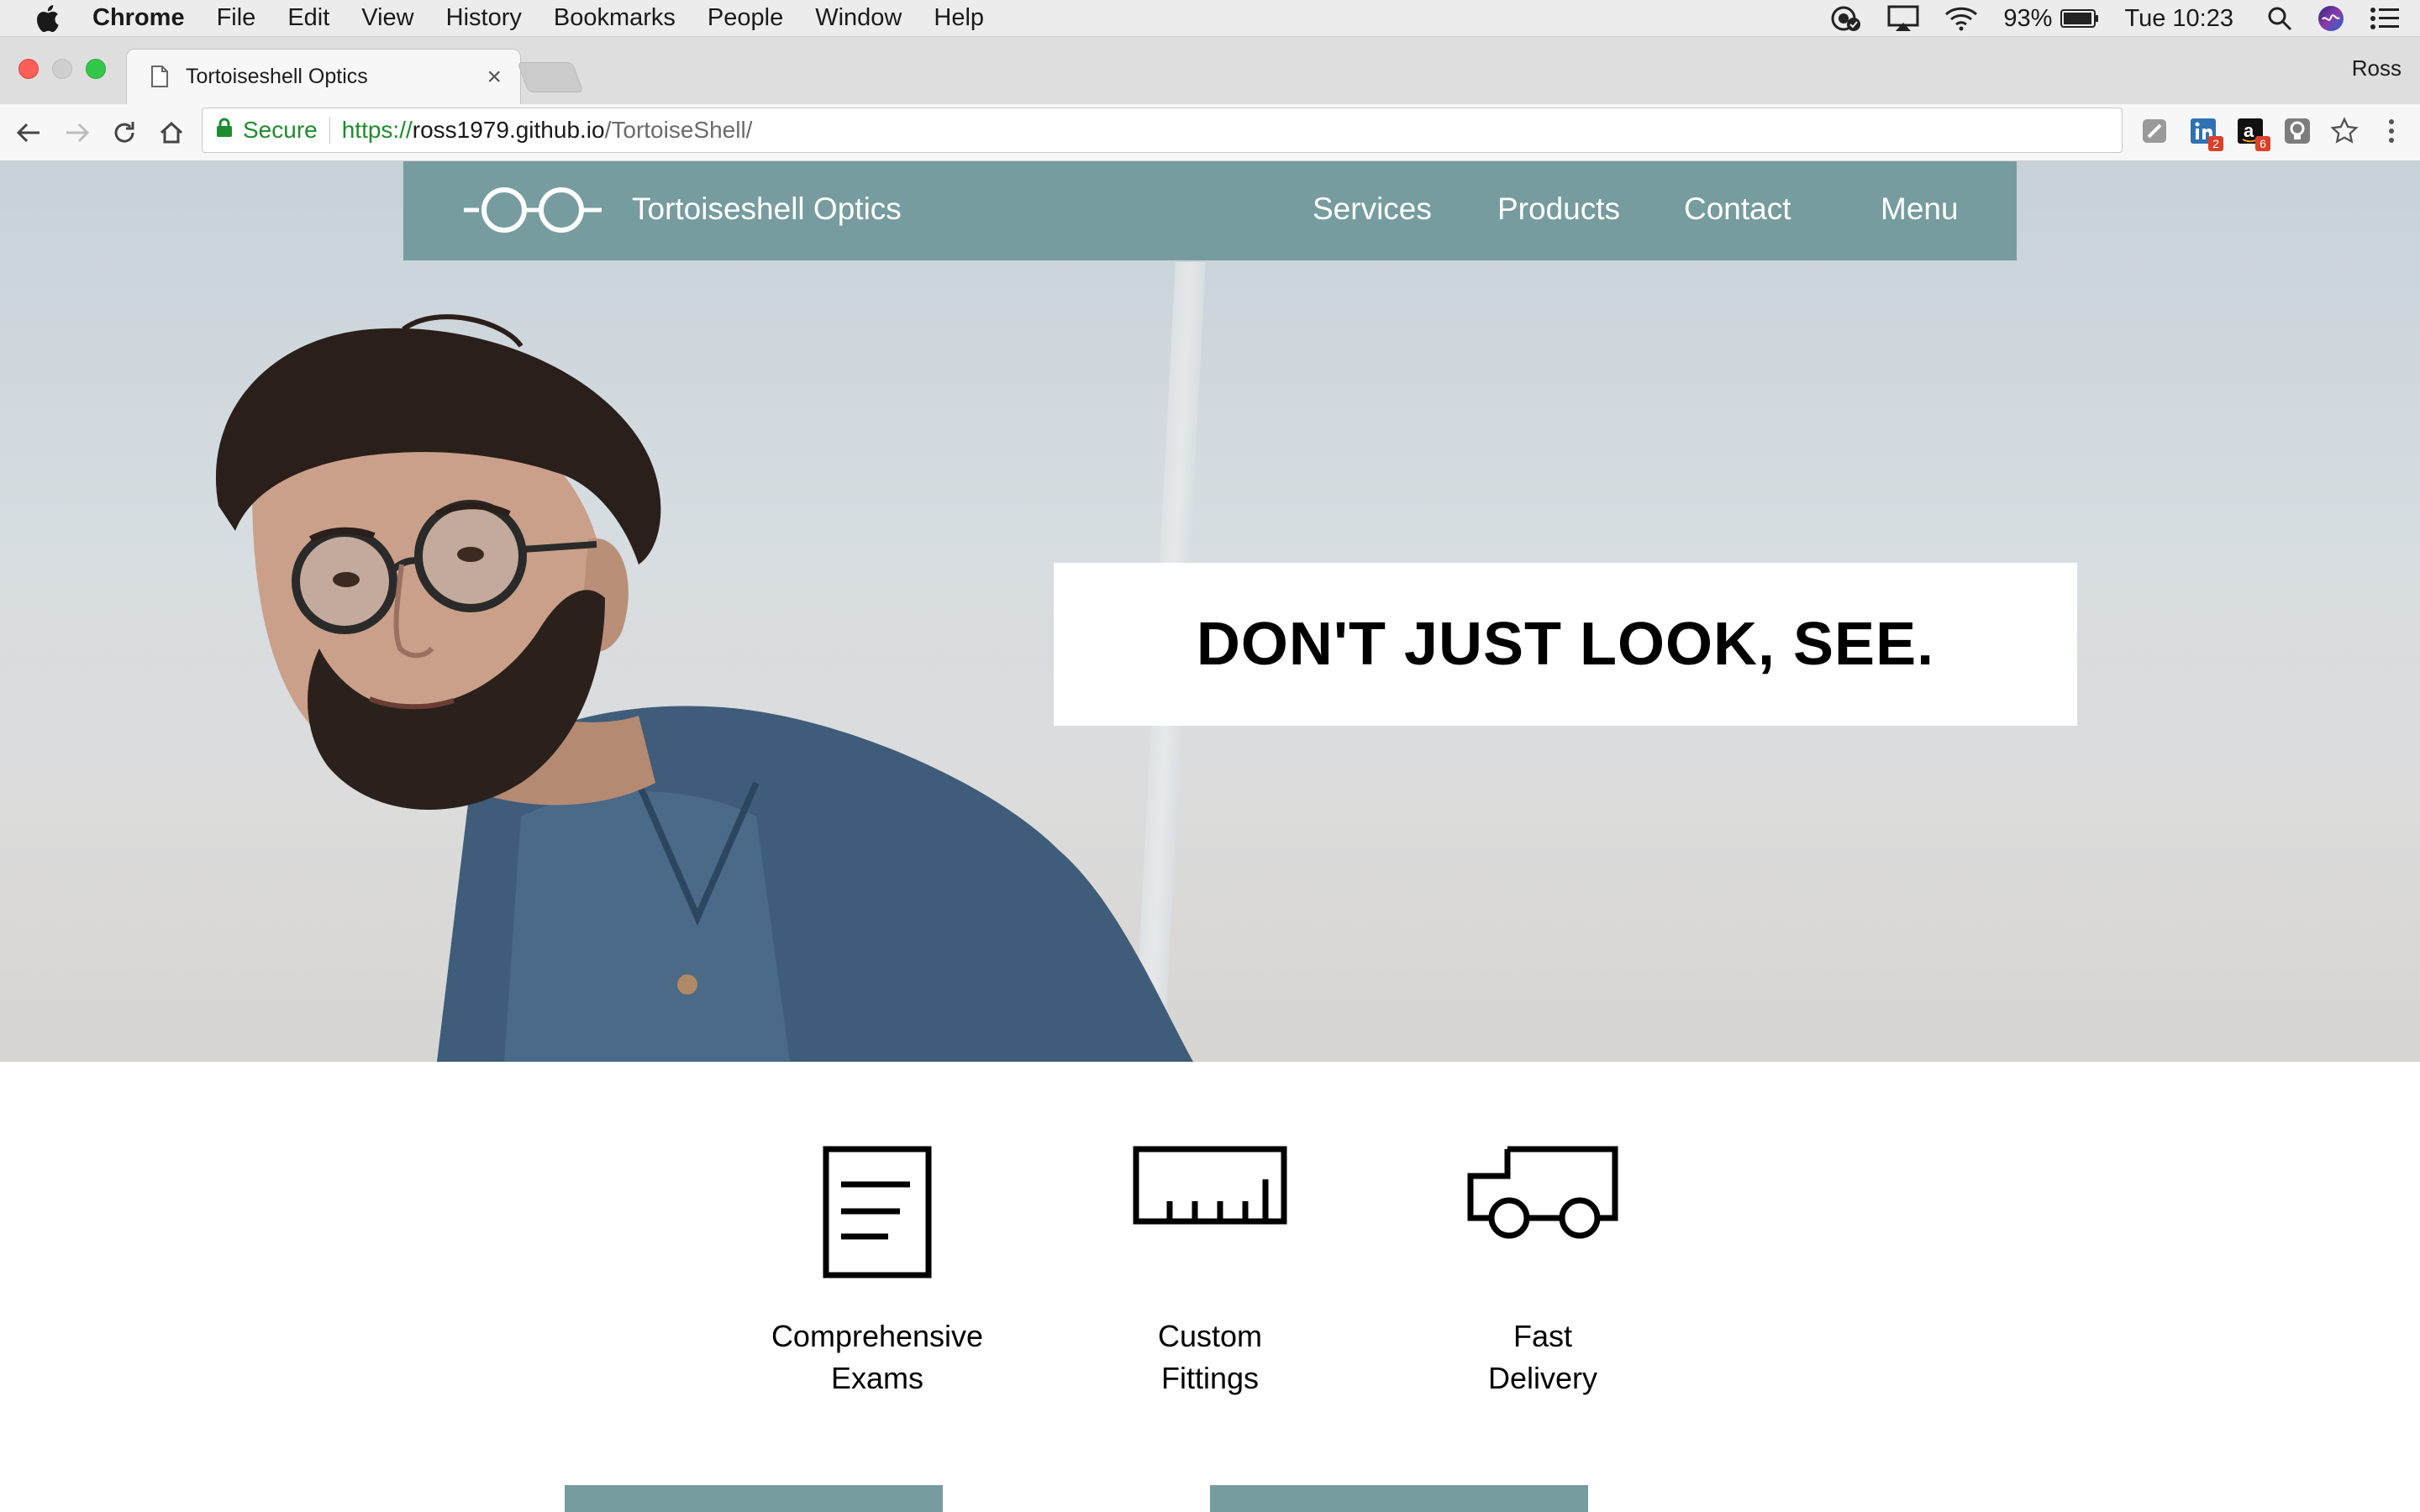 The height and width of the screenshot is (1512, 2420). Describe the element at coordinates (1559, 209) in the screenshot. I see `nav-link-products: Products` at that location.